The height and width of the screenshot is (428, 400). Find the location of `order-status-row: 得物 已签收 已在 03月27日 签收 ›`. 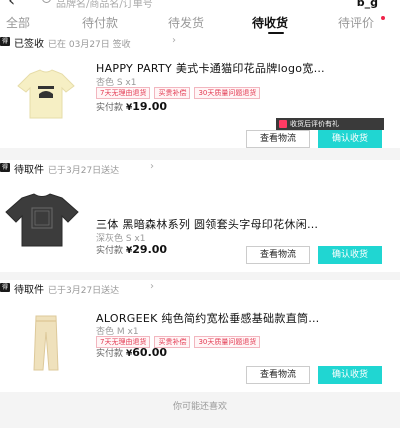

order-status-row: 得物 已签收 已在 03月27日 签收 › is located at coordinates (200, 44).